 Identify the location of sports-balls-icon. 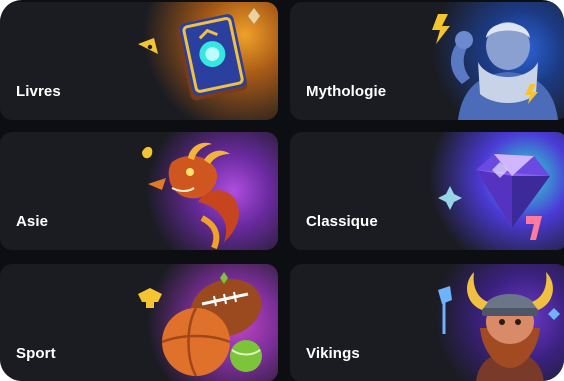
(200, 324).